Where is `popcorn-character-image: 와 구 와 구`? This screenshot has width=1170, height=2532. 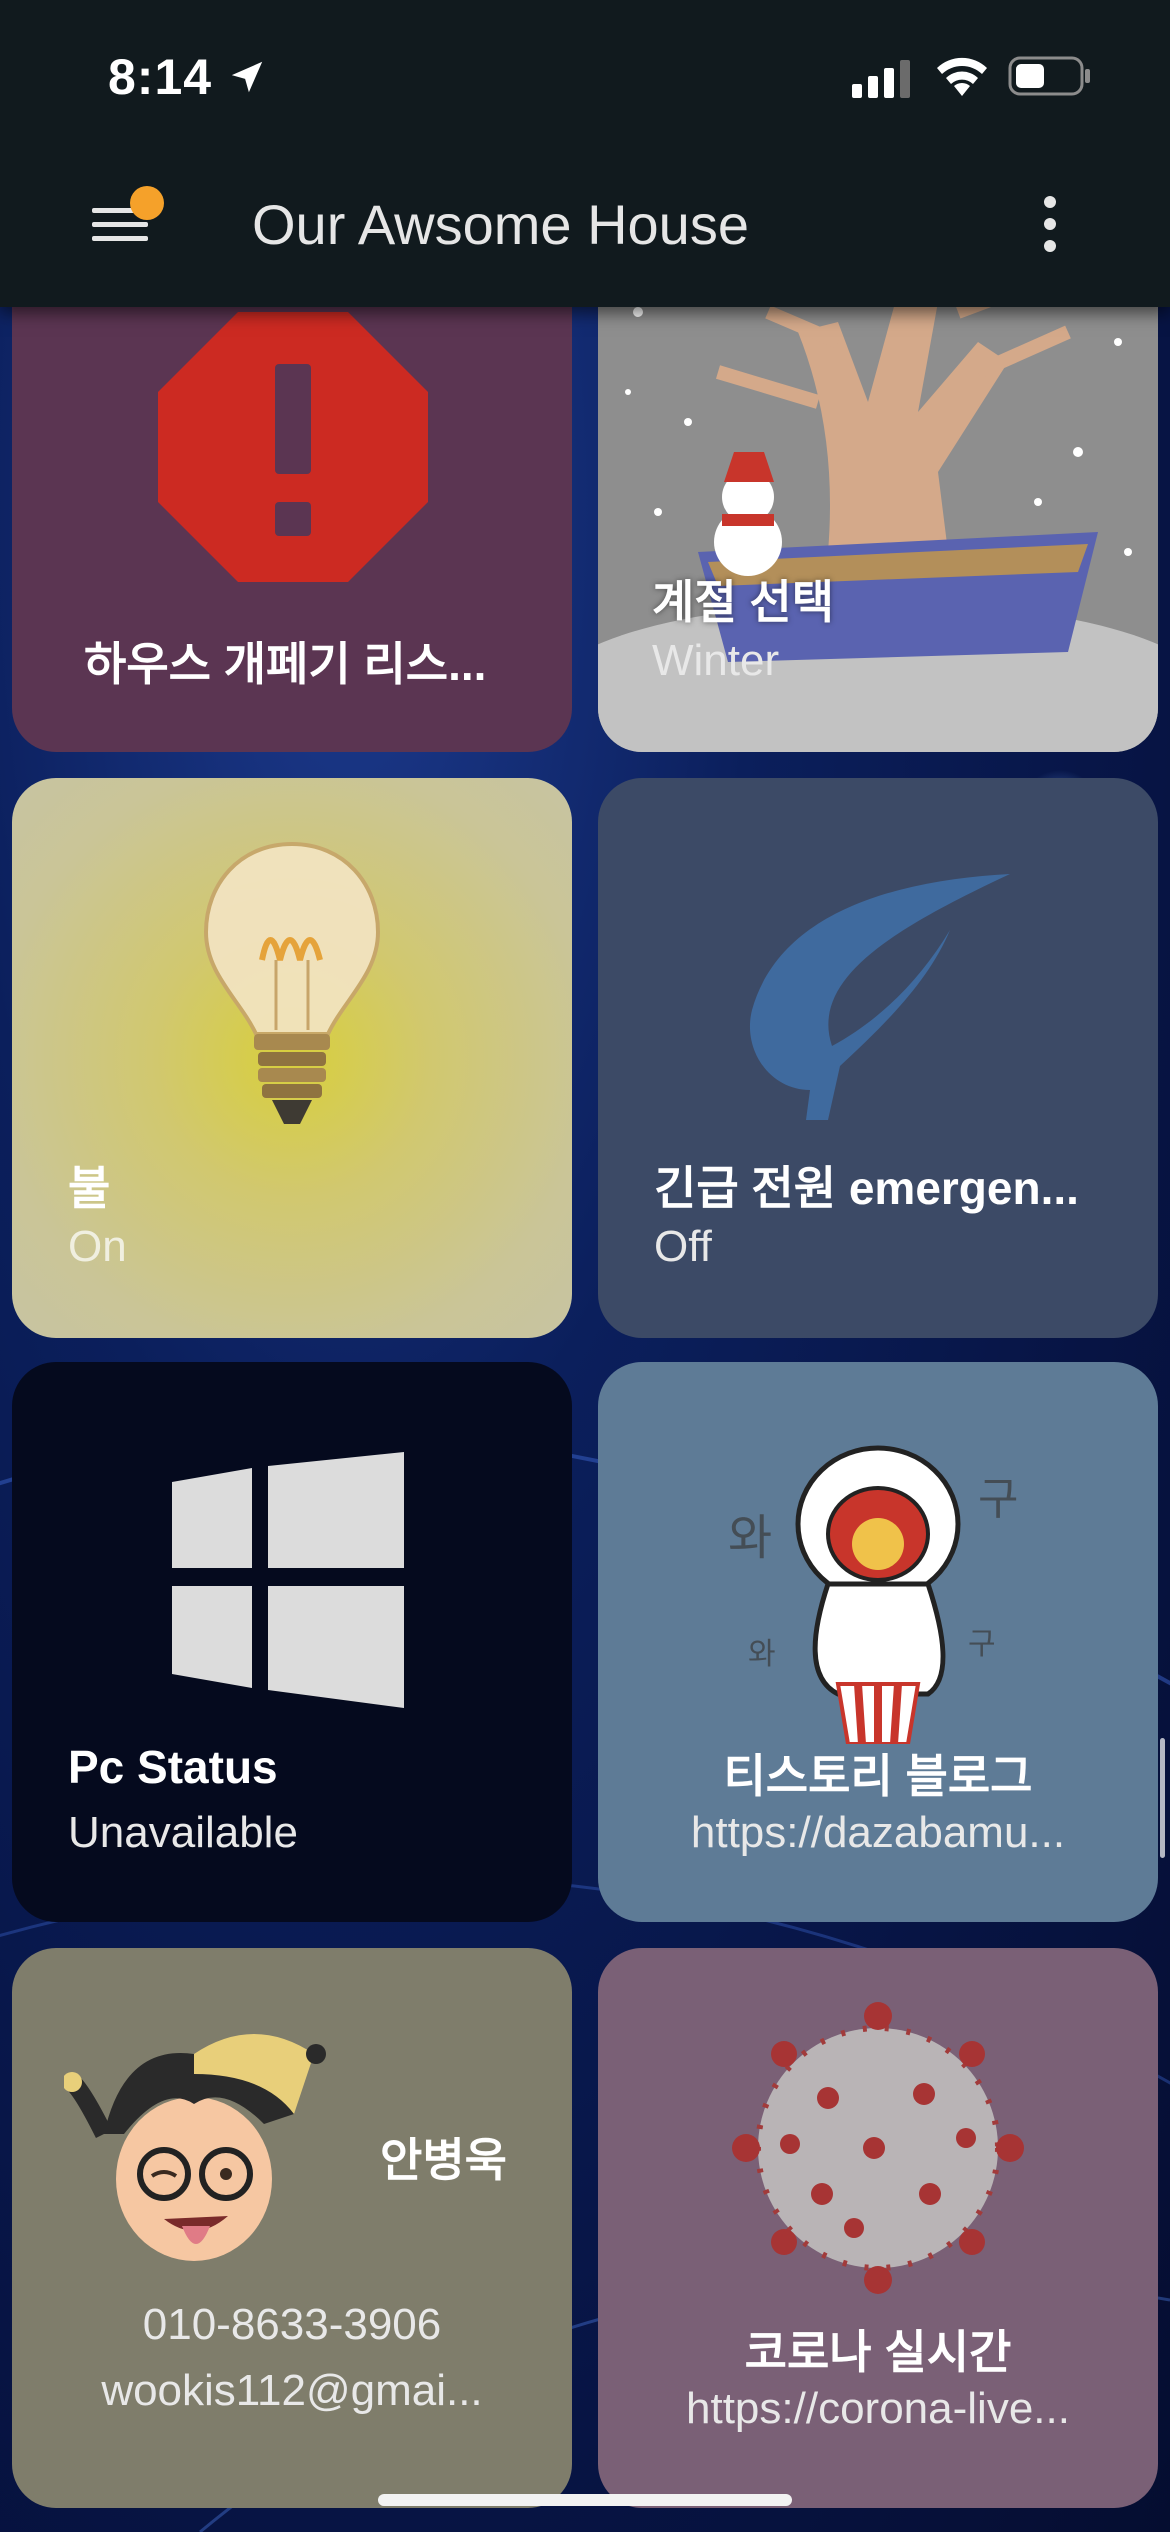 popcorn-character-image: 와 구 와 구 is located at coordinates (873, 1594).